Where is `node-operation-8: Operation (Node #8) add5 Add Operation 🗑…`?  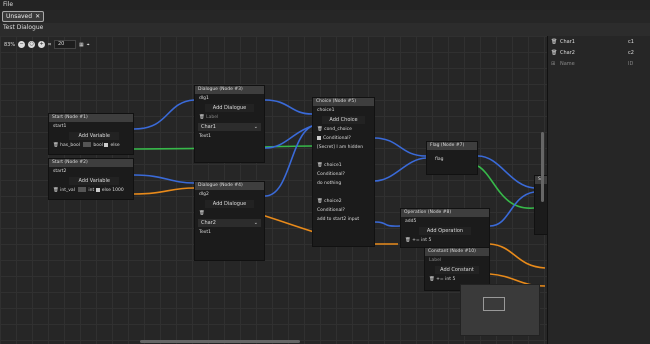
node-operation-8: Operation (Node #8) add5 Add Operation 🗑… is located at coordinates (445, 228).